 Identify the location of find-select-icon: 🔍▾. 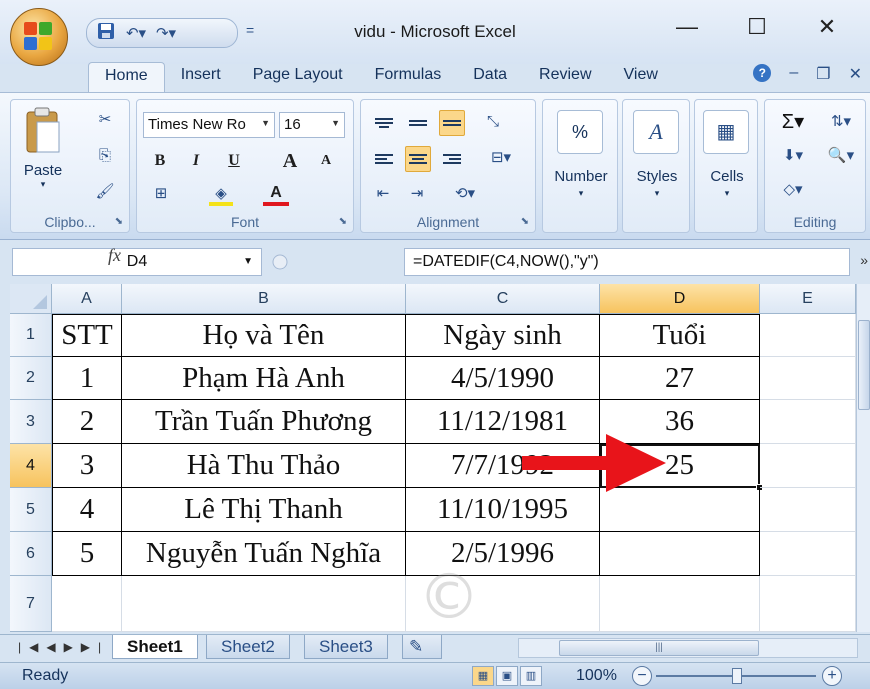
(841, 156).